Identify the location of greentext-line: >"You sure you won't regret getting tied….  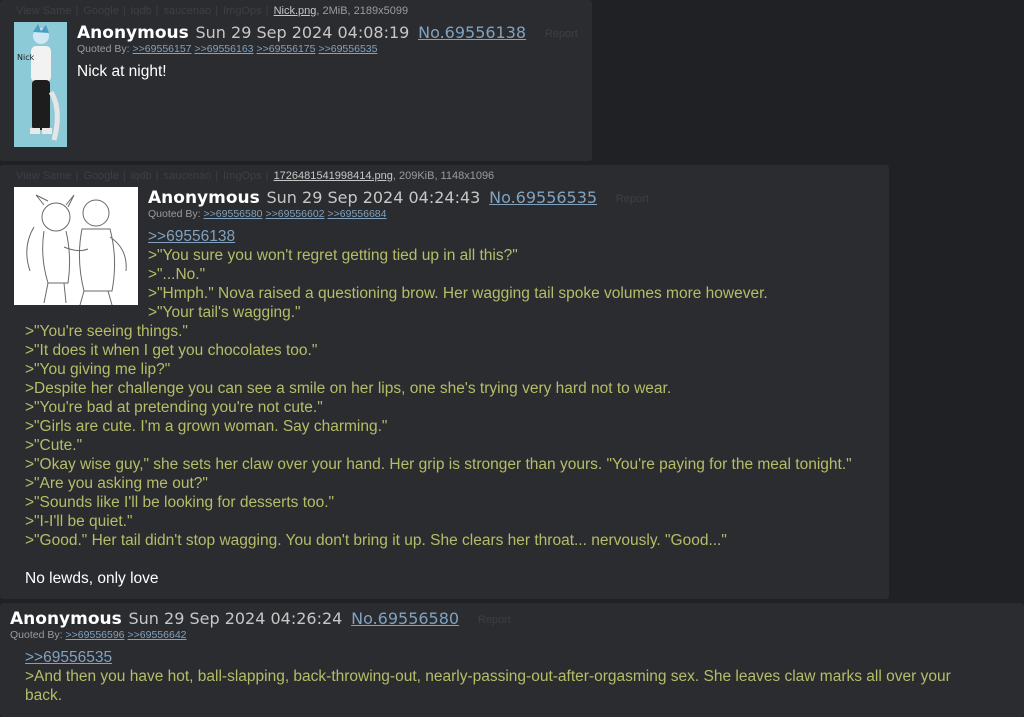
(333, 255).